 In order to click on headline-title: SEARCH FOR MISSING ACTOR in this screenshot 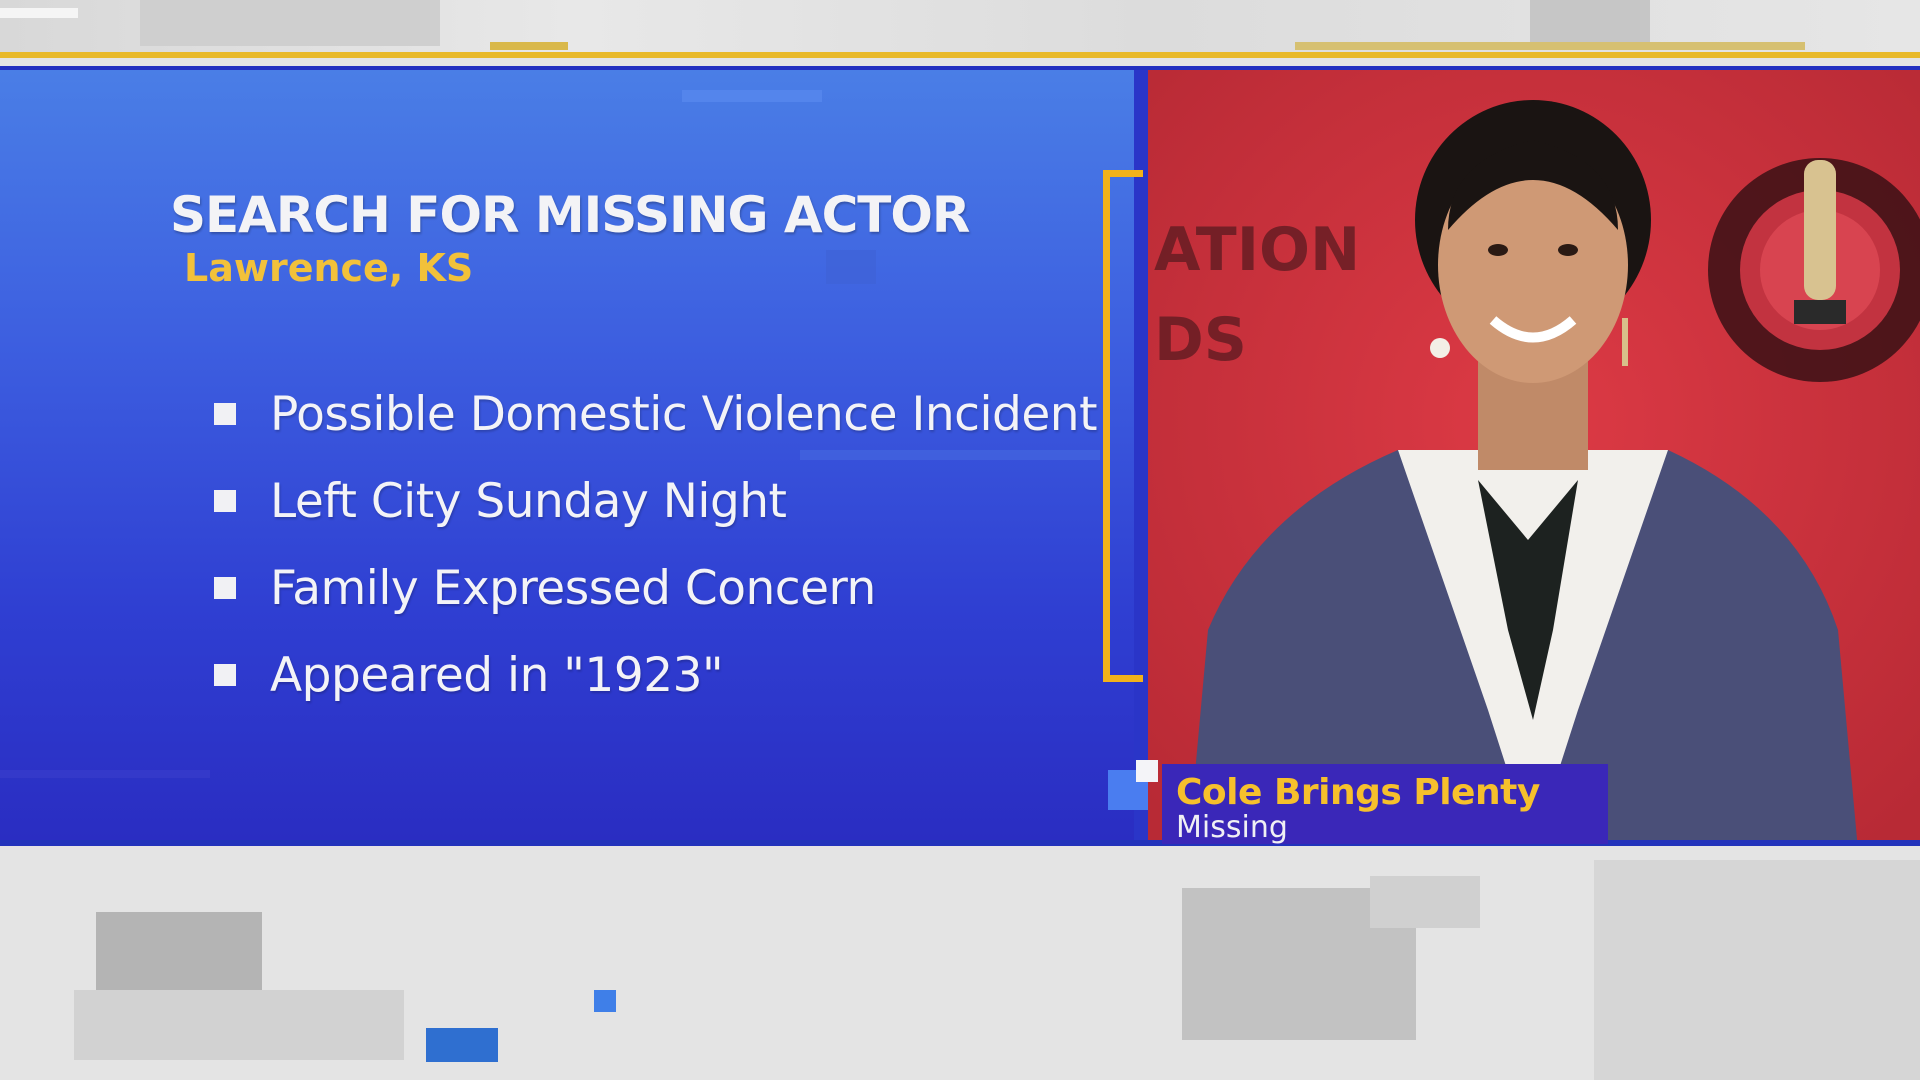, I will do `click(570, 215)`.